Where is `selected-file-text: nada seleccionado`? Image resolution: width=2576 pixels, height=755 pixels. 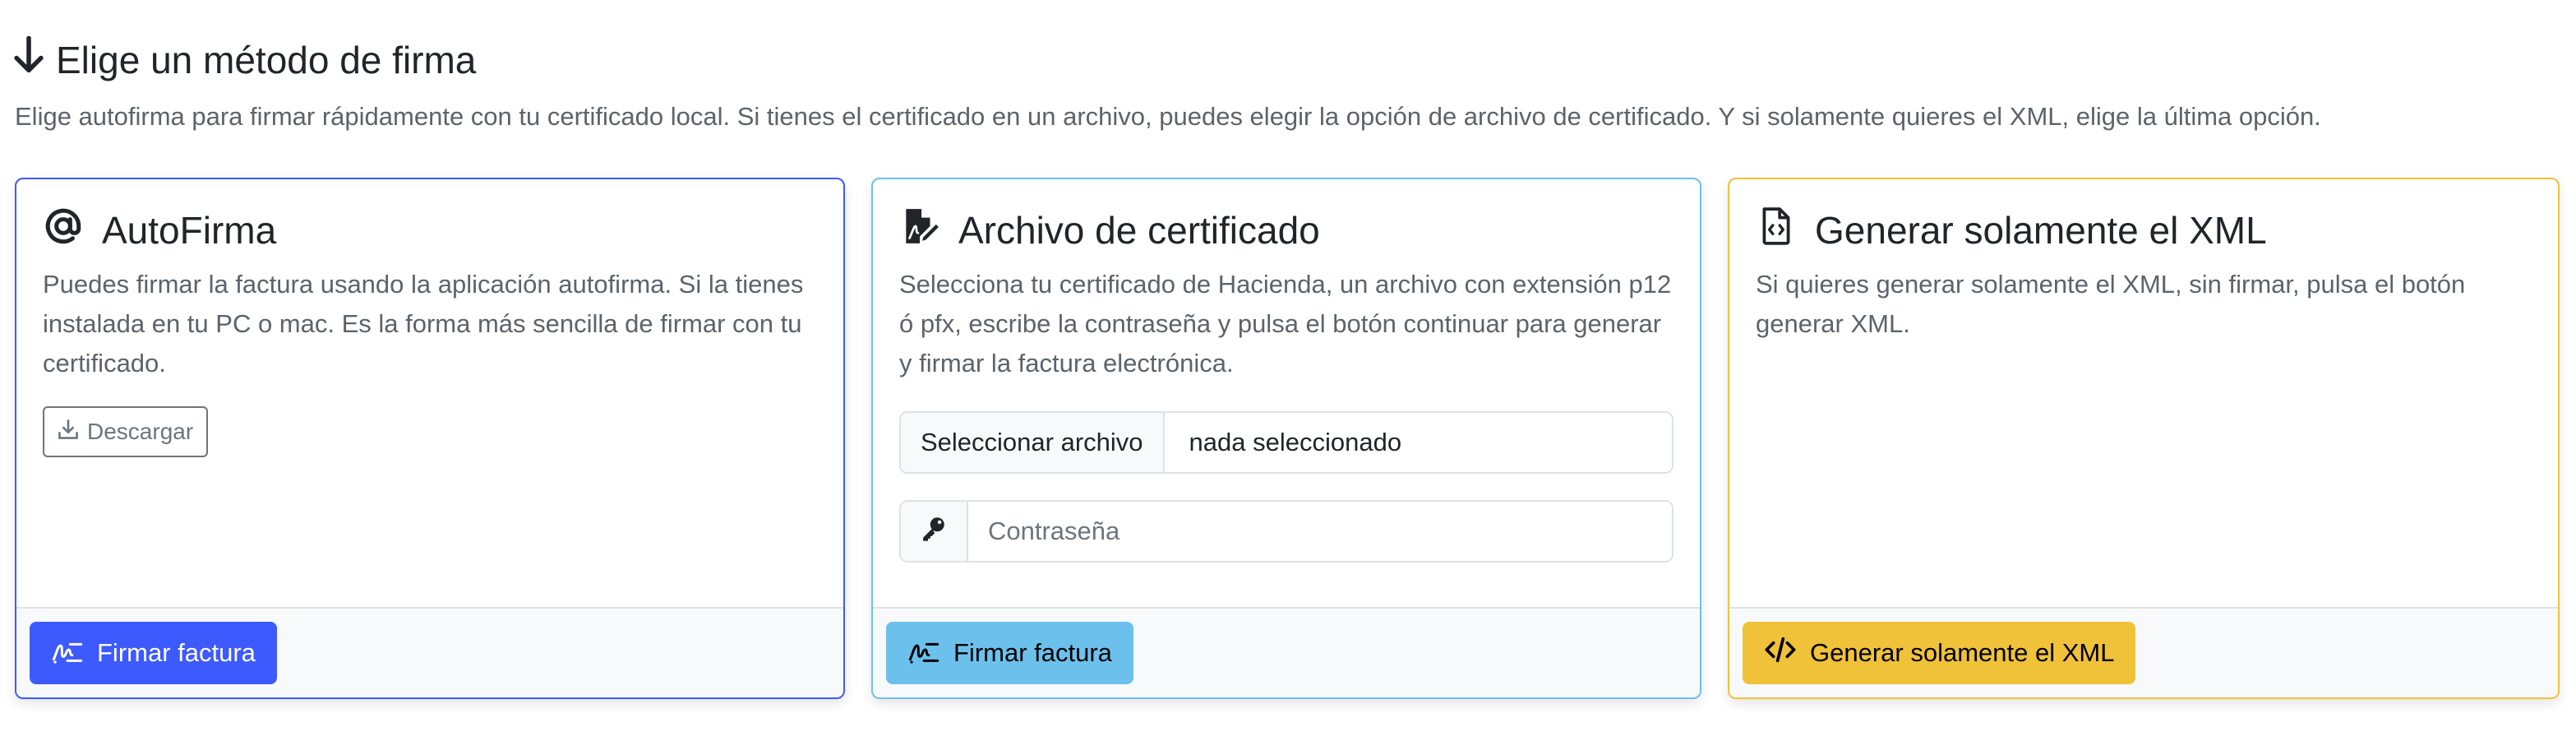 selected-file-text: nada seleccionado is located at coordinates (1418, 442).